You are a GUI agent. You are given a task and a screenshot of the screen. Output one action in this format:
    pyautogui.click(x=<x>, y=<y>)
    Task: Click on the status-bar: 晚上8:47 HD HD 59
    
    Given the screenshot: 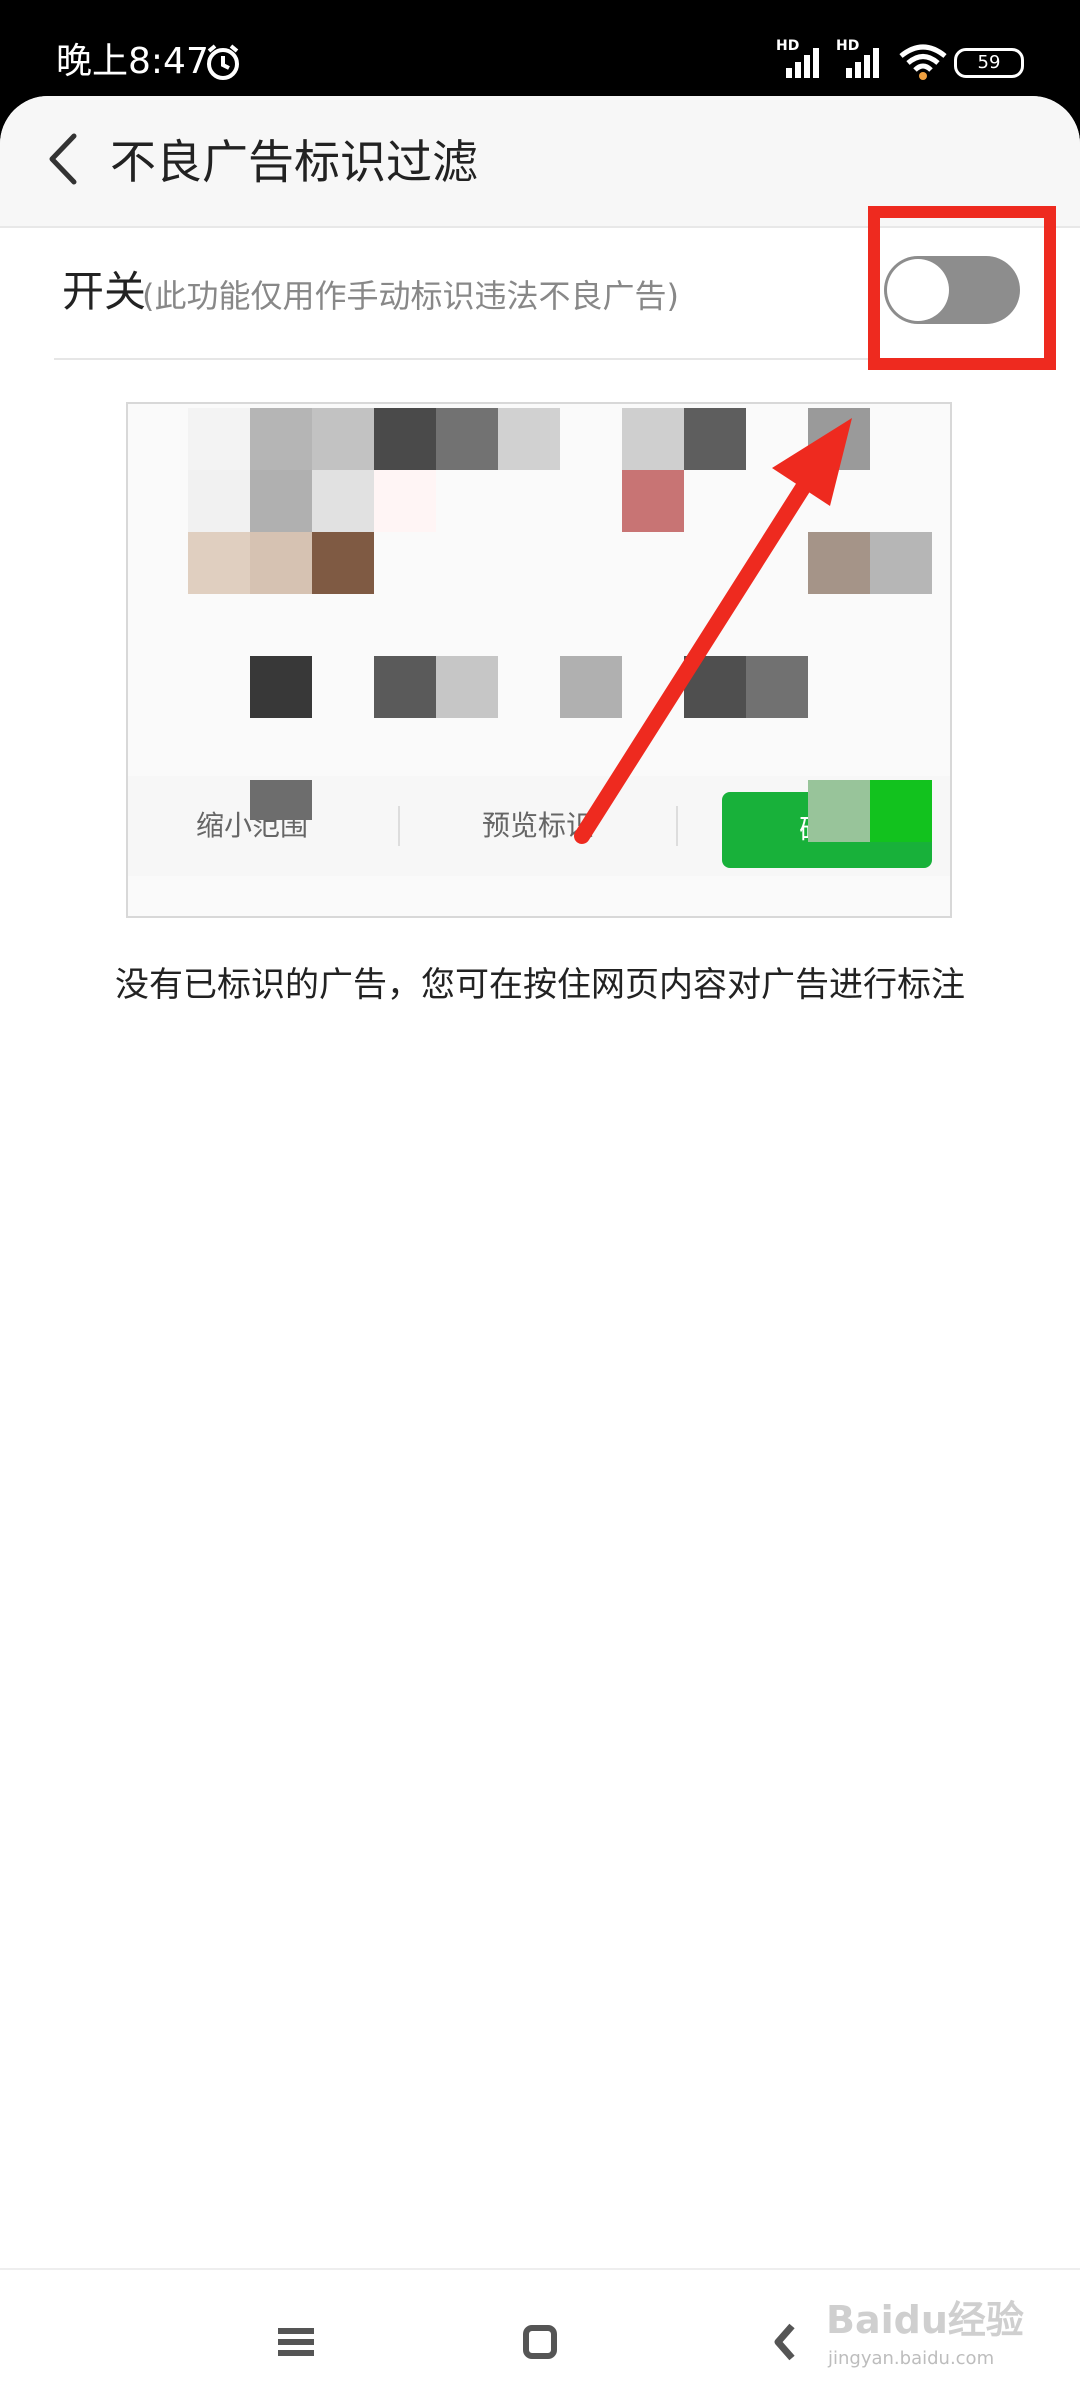 What is the action you would take?
    pyautogui.click(x=540, y=48)
    